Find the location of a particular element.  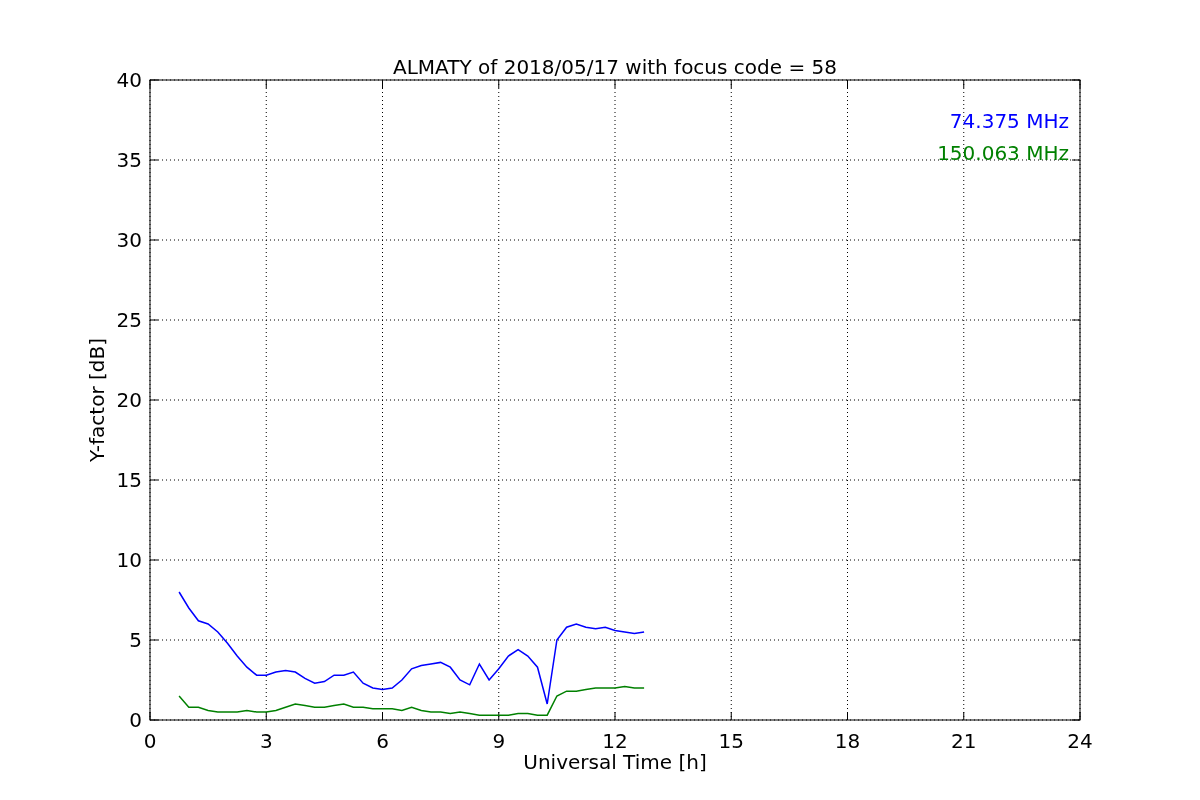

x-axis-label: Universal Time [h] is located at coordinates (615, 762).